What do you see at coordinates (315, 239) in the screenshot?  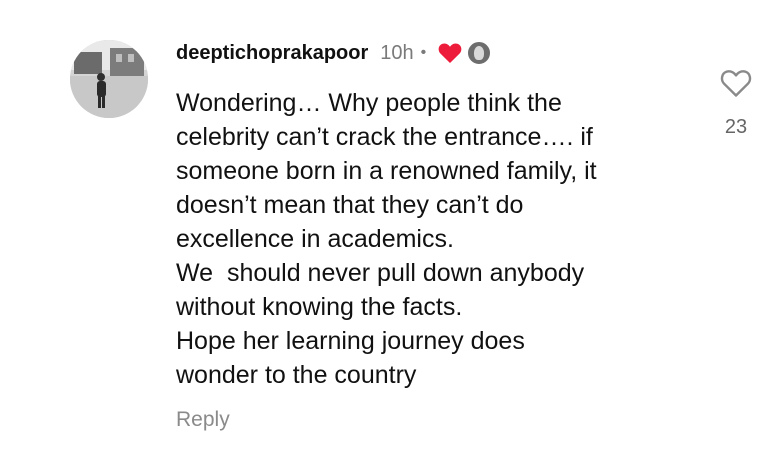 I see `comment-line: excellence in academics.` at bounding box center [315, 239].